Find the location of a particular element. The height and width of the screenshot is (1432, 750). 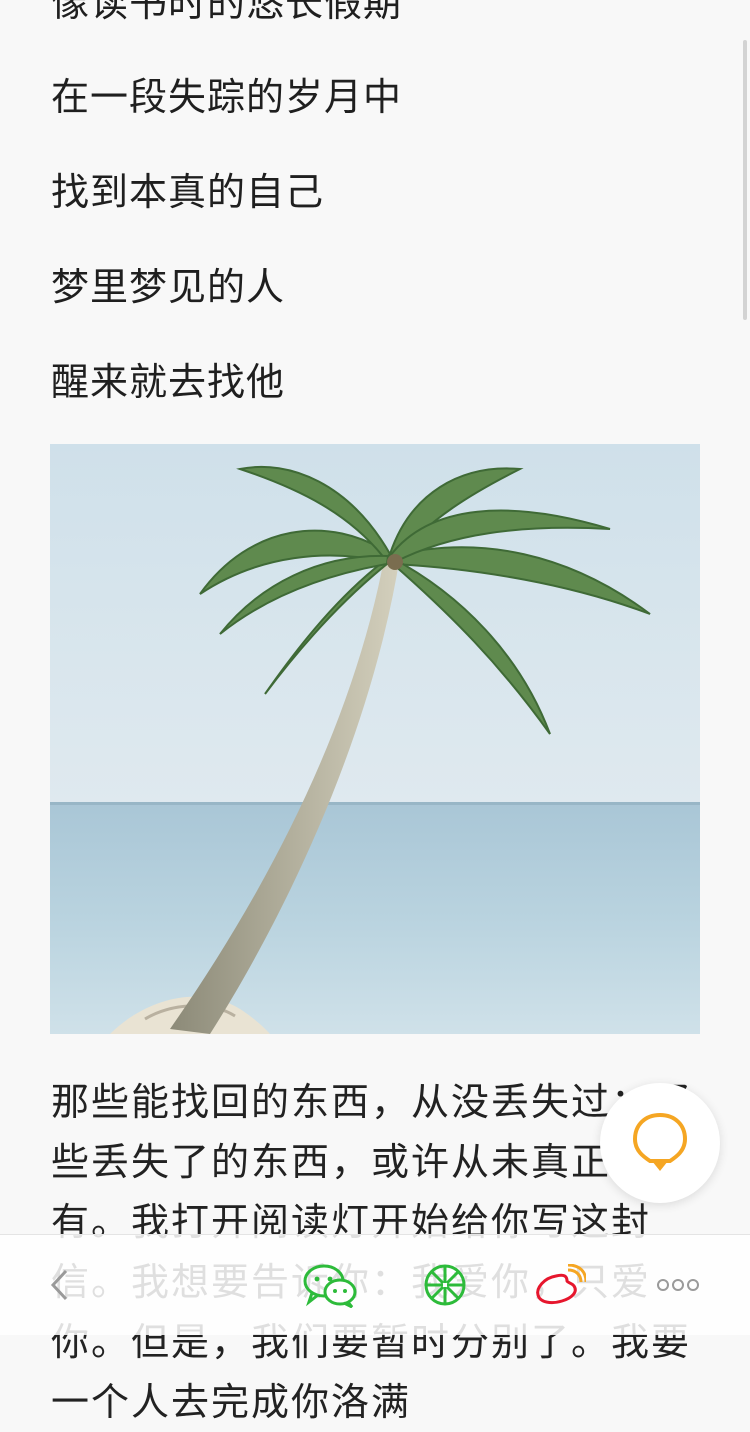

scrollbar is located at coordinates (745, 180).